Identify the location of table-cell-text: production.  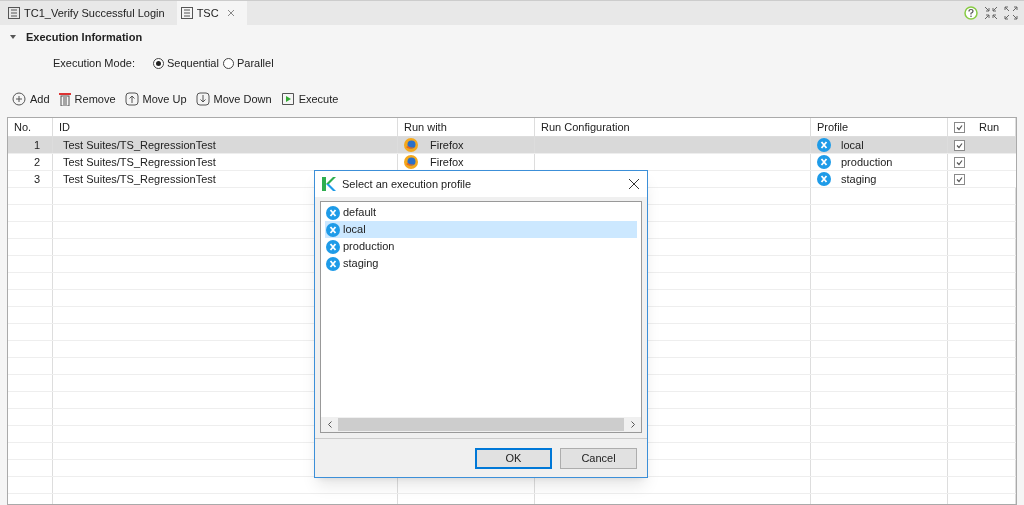
(867, 162).